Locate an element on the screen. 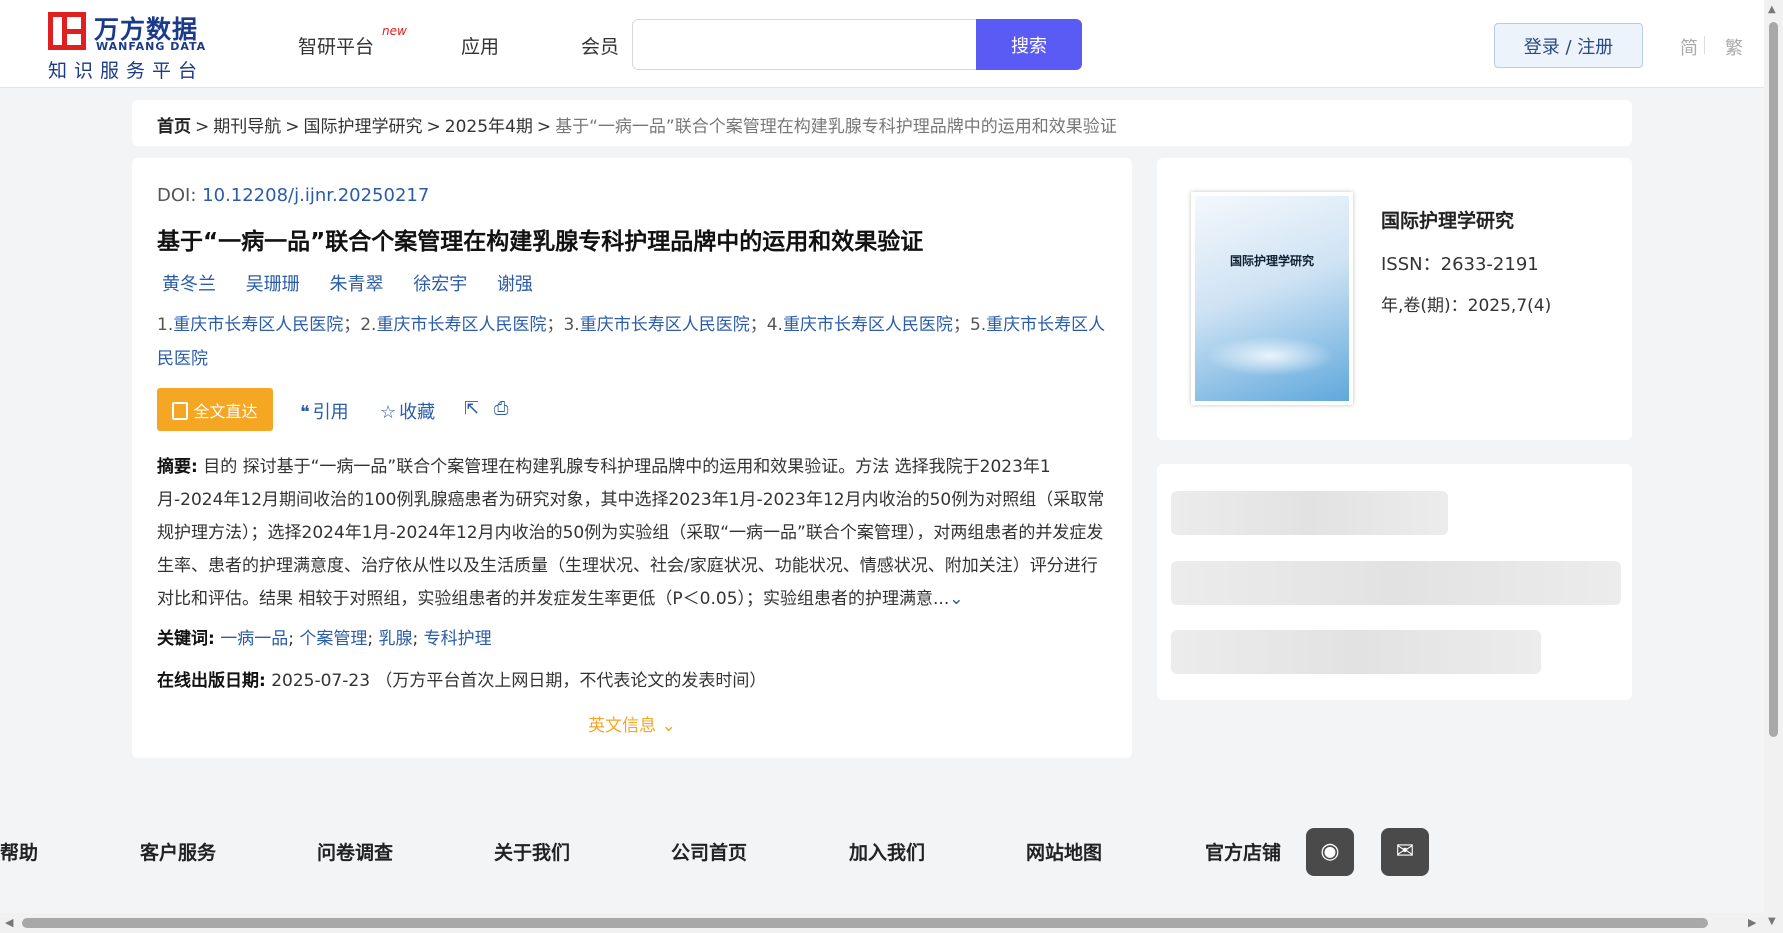 This screenshot has width=1783, height=933. author-link: 谢强 is located at coordinates (515, 284).